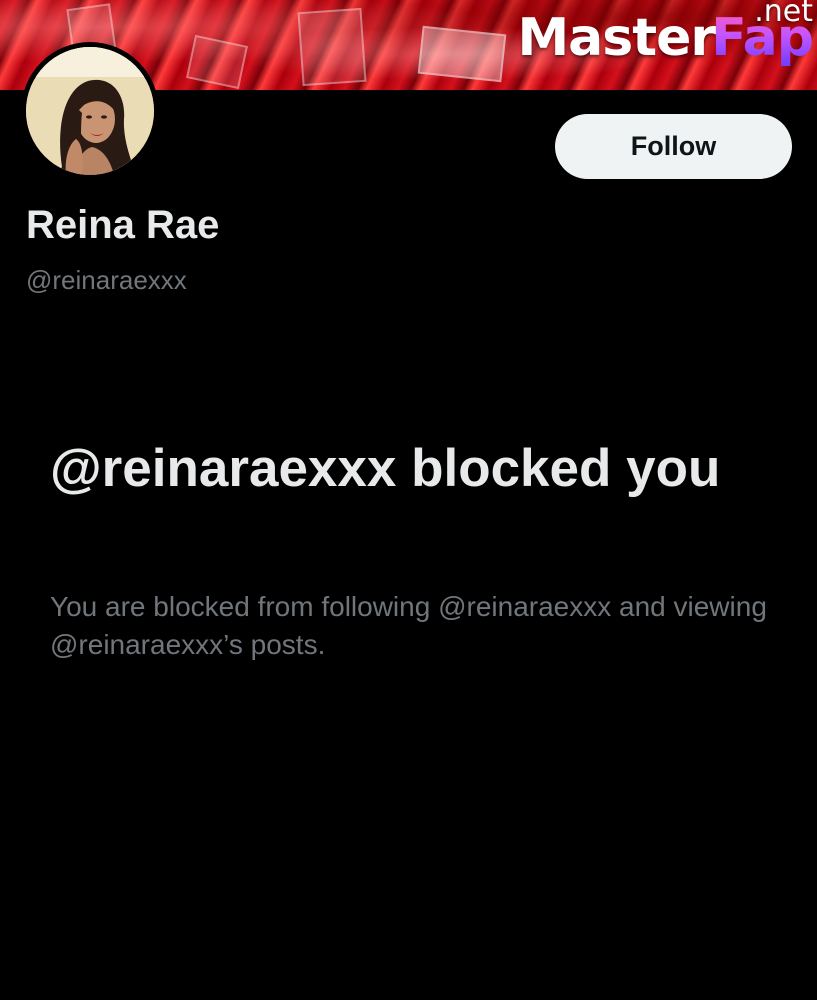 This screenshot has width=817, height=1000. I want to click on profile-photo-icon, so click(90, 111).